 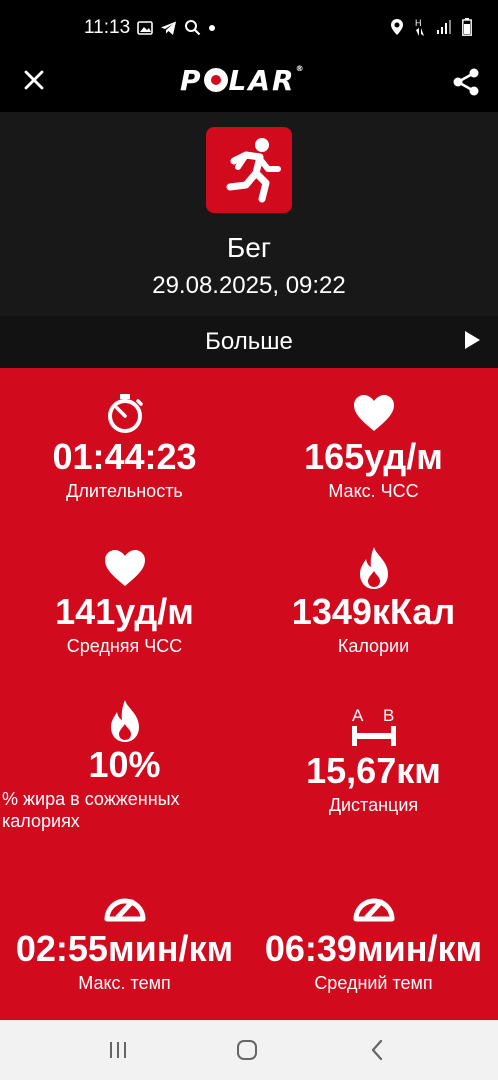 I want to click on avg-hr-label: Средняя ЧСС, so click(x=124, y=646).